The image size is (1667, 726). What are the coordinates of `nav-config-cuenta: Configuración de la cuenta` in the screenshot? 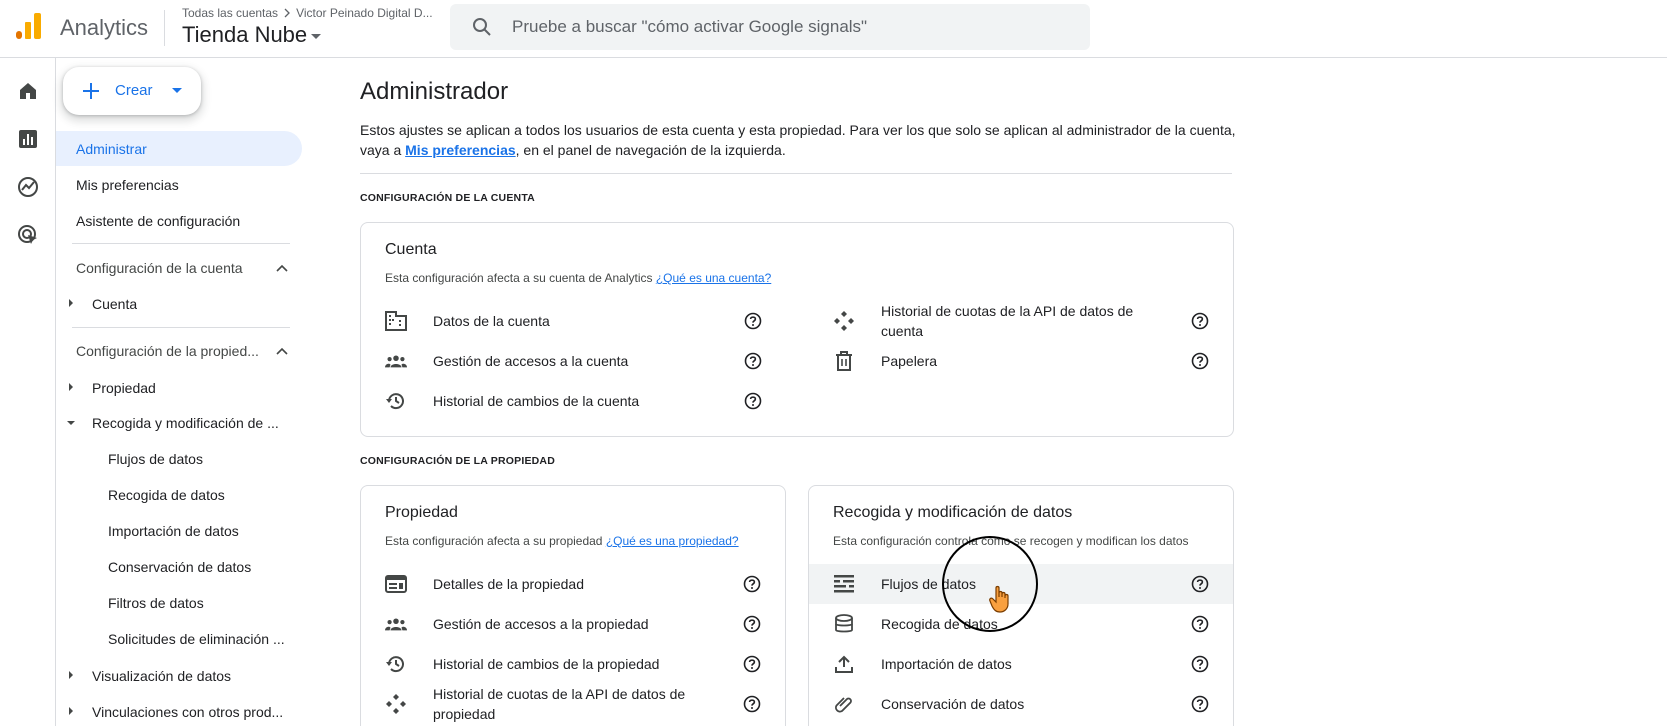 It's located at (176, 268).